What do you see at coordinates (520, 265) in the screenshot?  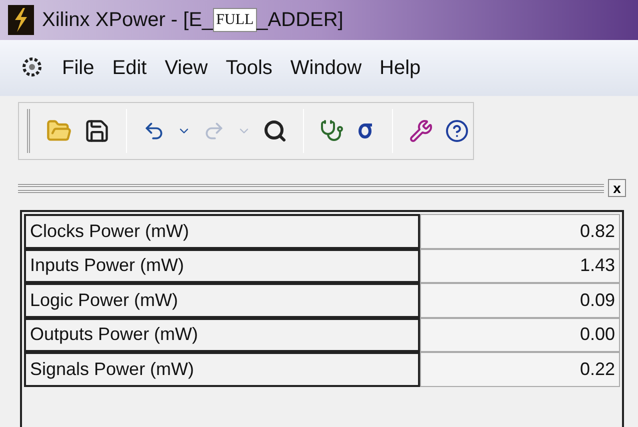 I see `table-cell: 1.43` at bounding box center [520, 265].